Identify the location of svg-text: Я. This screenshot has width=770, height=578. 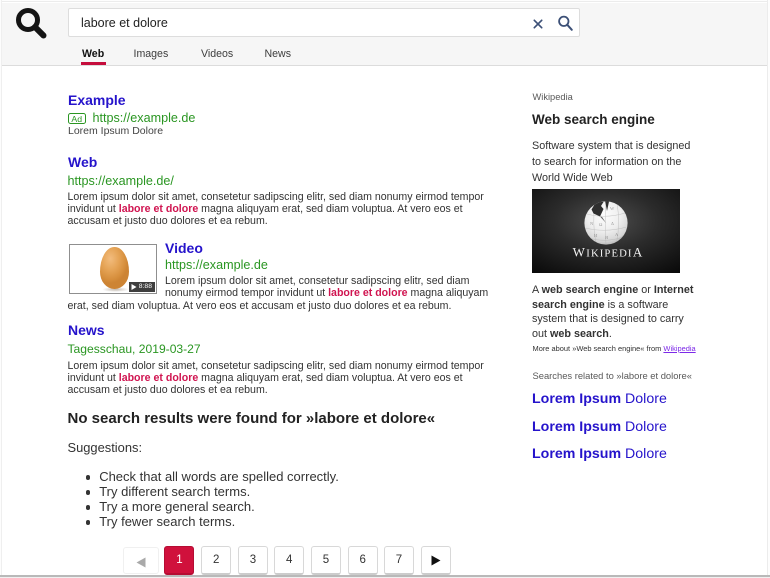
(606, 237).